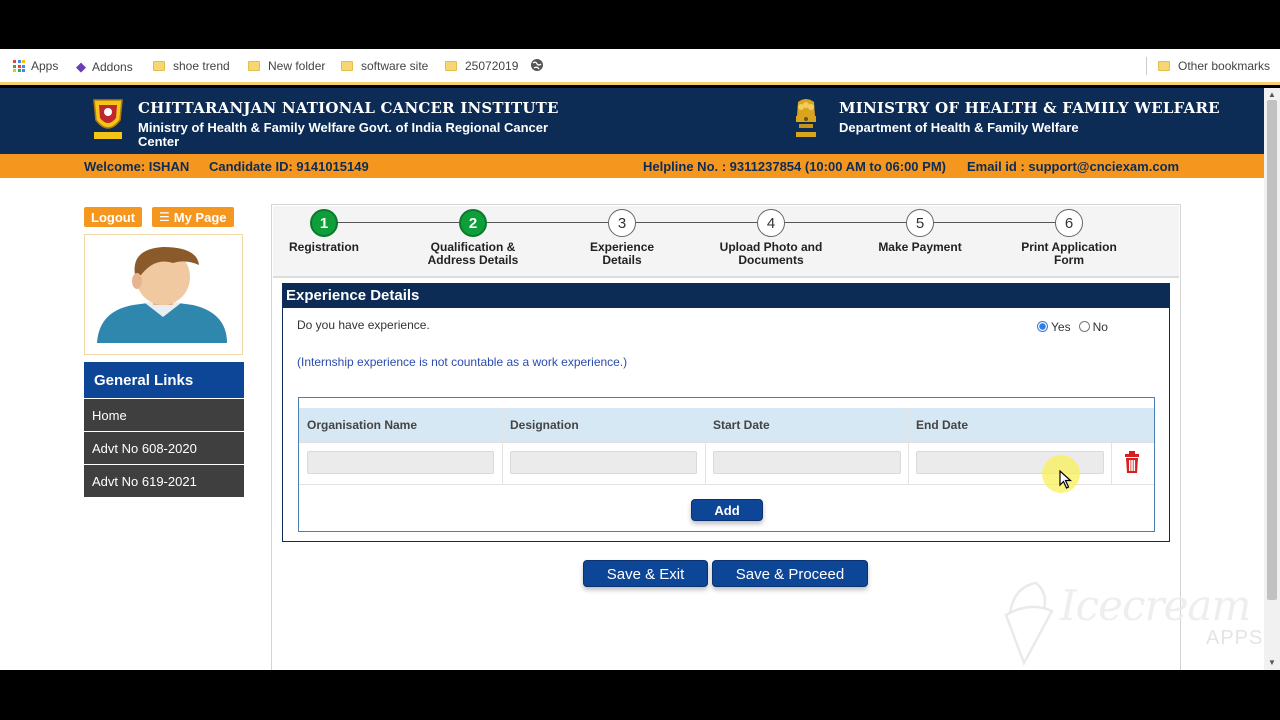  I want to click on designation-input, so click(603, 462).